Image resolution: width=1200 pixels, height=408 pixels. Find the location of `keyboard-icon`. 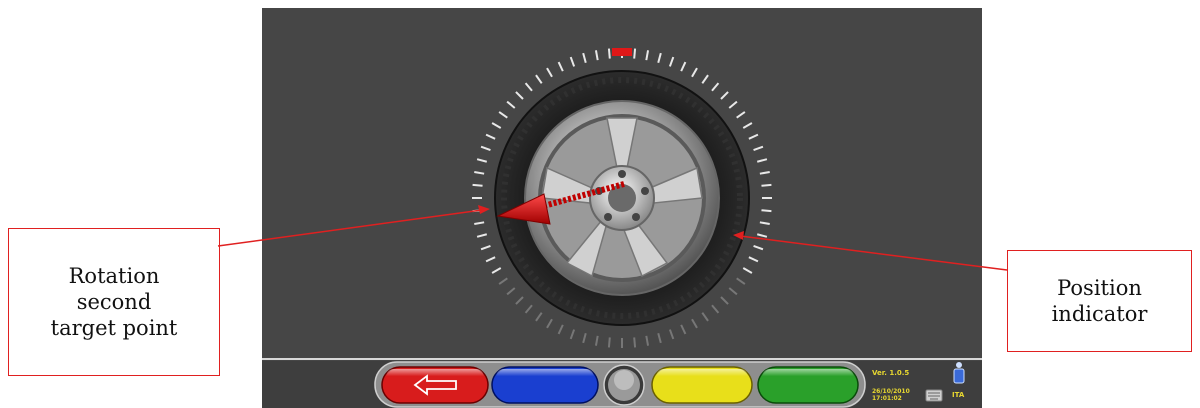

keyboard-icon is located at coordinates (934, 395).